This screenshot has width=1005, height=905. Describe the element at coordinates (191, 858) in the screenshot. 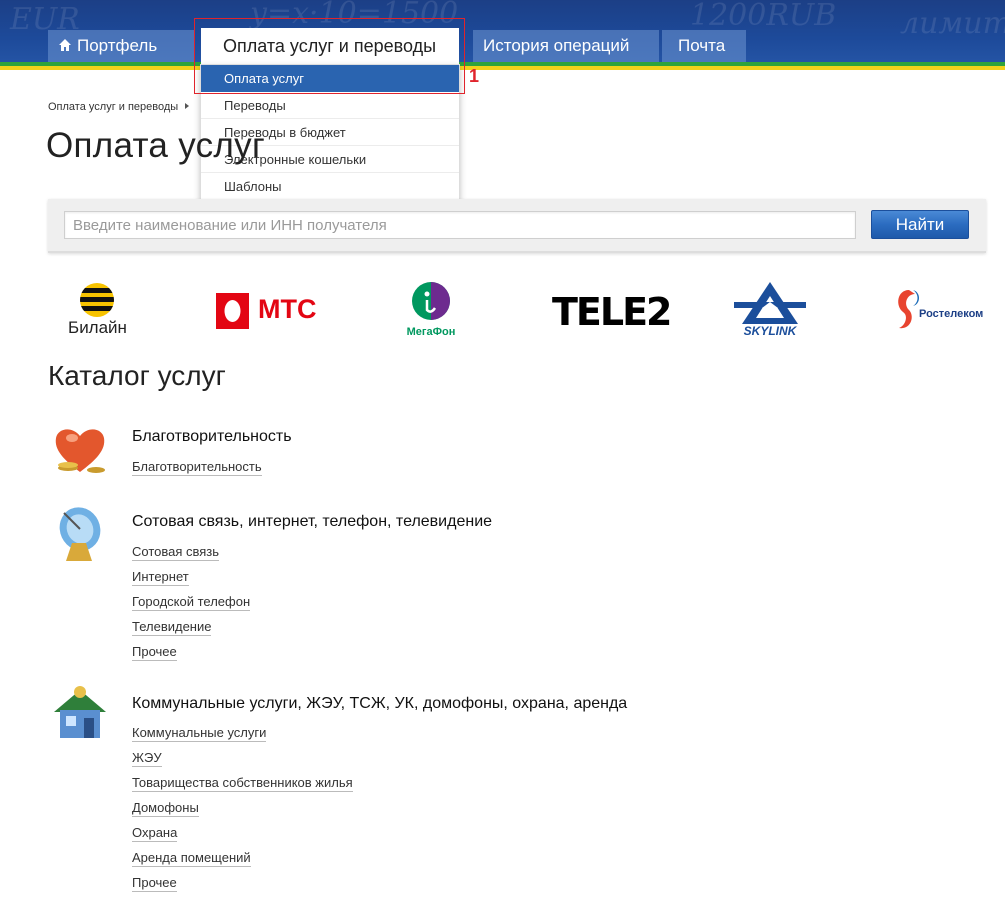

I see `category-link: Аренда помещений` at that location.